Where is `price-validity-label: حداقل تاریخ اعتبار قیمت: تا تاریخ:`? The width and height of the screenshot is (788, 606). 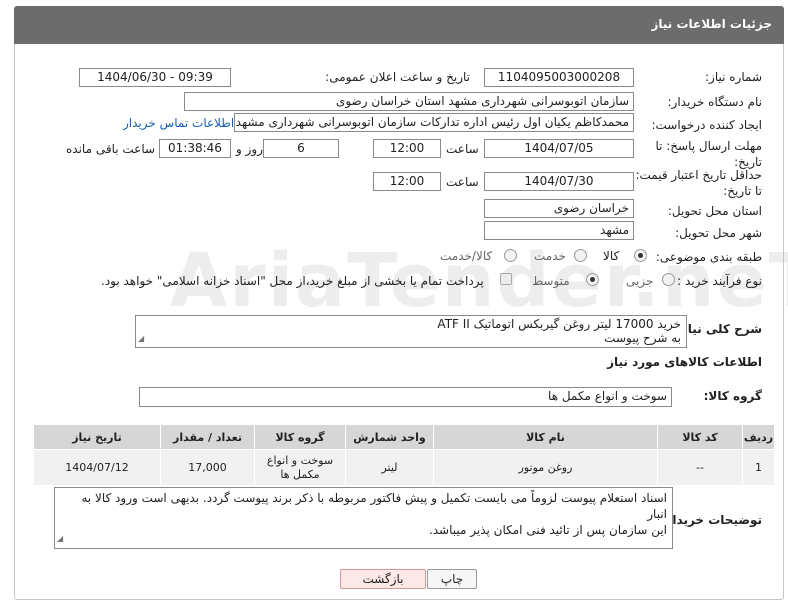 price-validity-label: حداقل تاریخ اعتبار قیمت: تا تاریخ: is located at coordinates (698, 183).